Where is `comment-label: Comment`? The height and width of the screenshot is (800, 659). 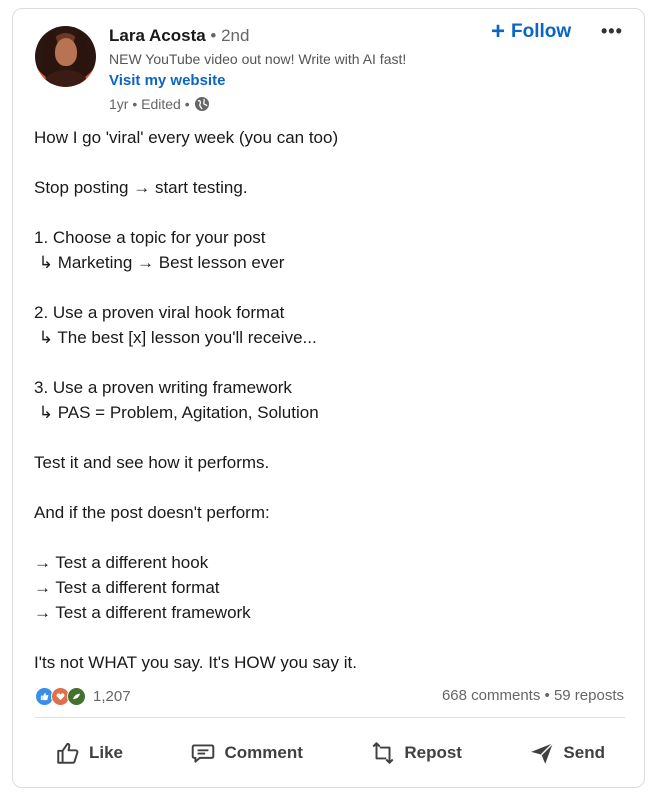 comment-label: Comment is located at coordinates (263, 752).